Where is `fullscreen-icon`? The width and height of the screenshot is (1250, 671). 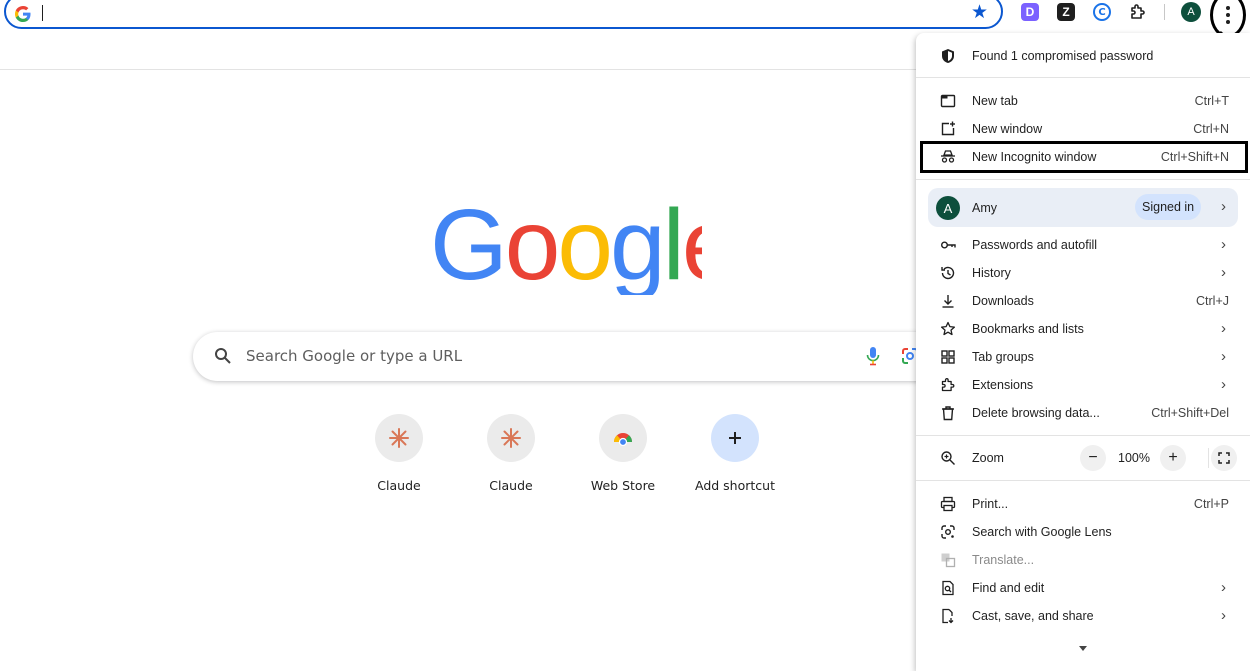
fullscreen-icon is located at coordinates (1224, 458).